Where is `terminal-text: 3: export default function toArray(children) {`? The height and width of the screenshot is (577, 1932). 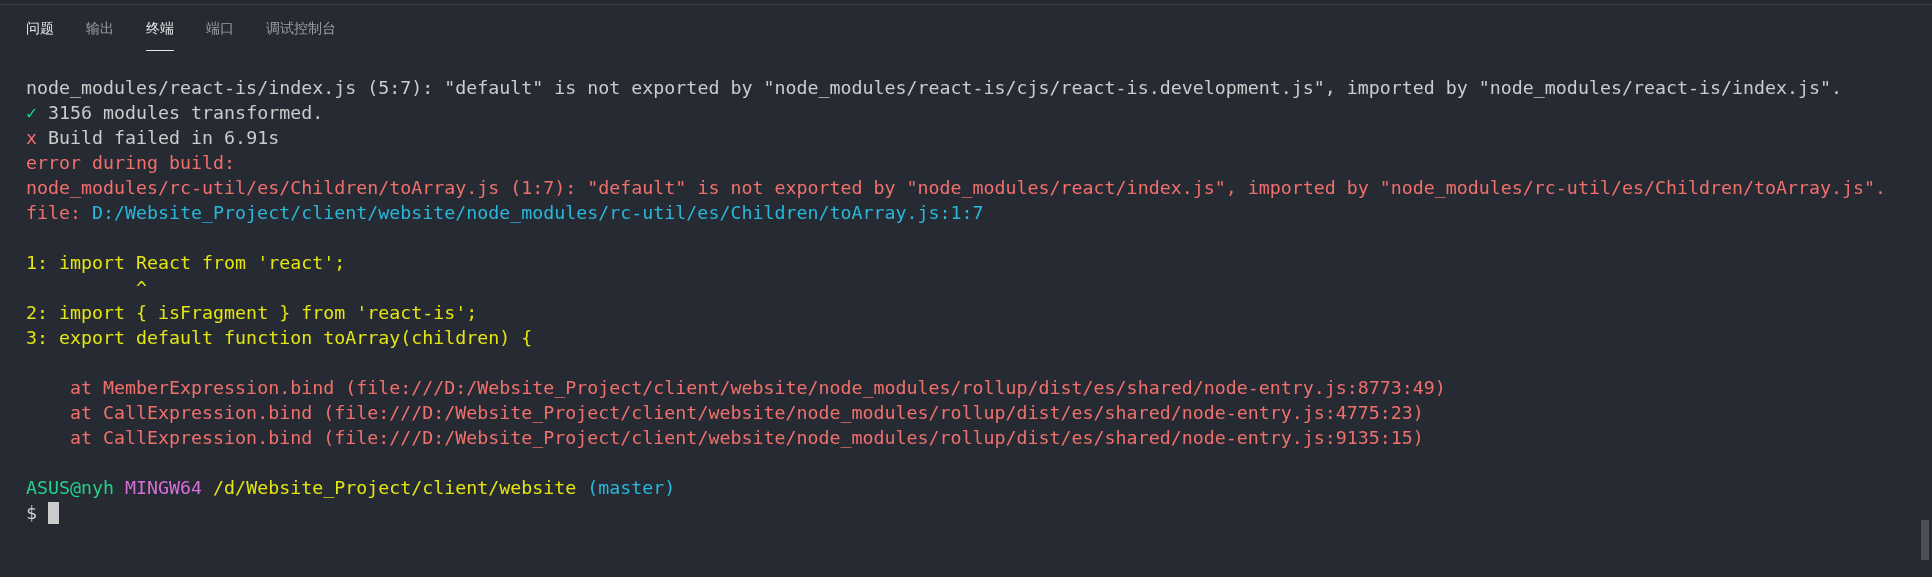 terminal-text: 3: export default function toArray(children) { is located at coordinates (279, 338).